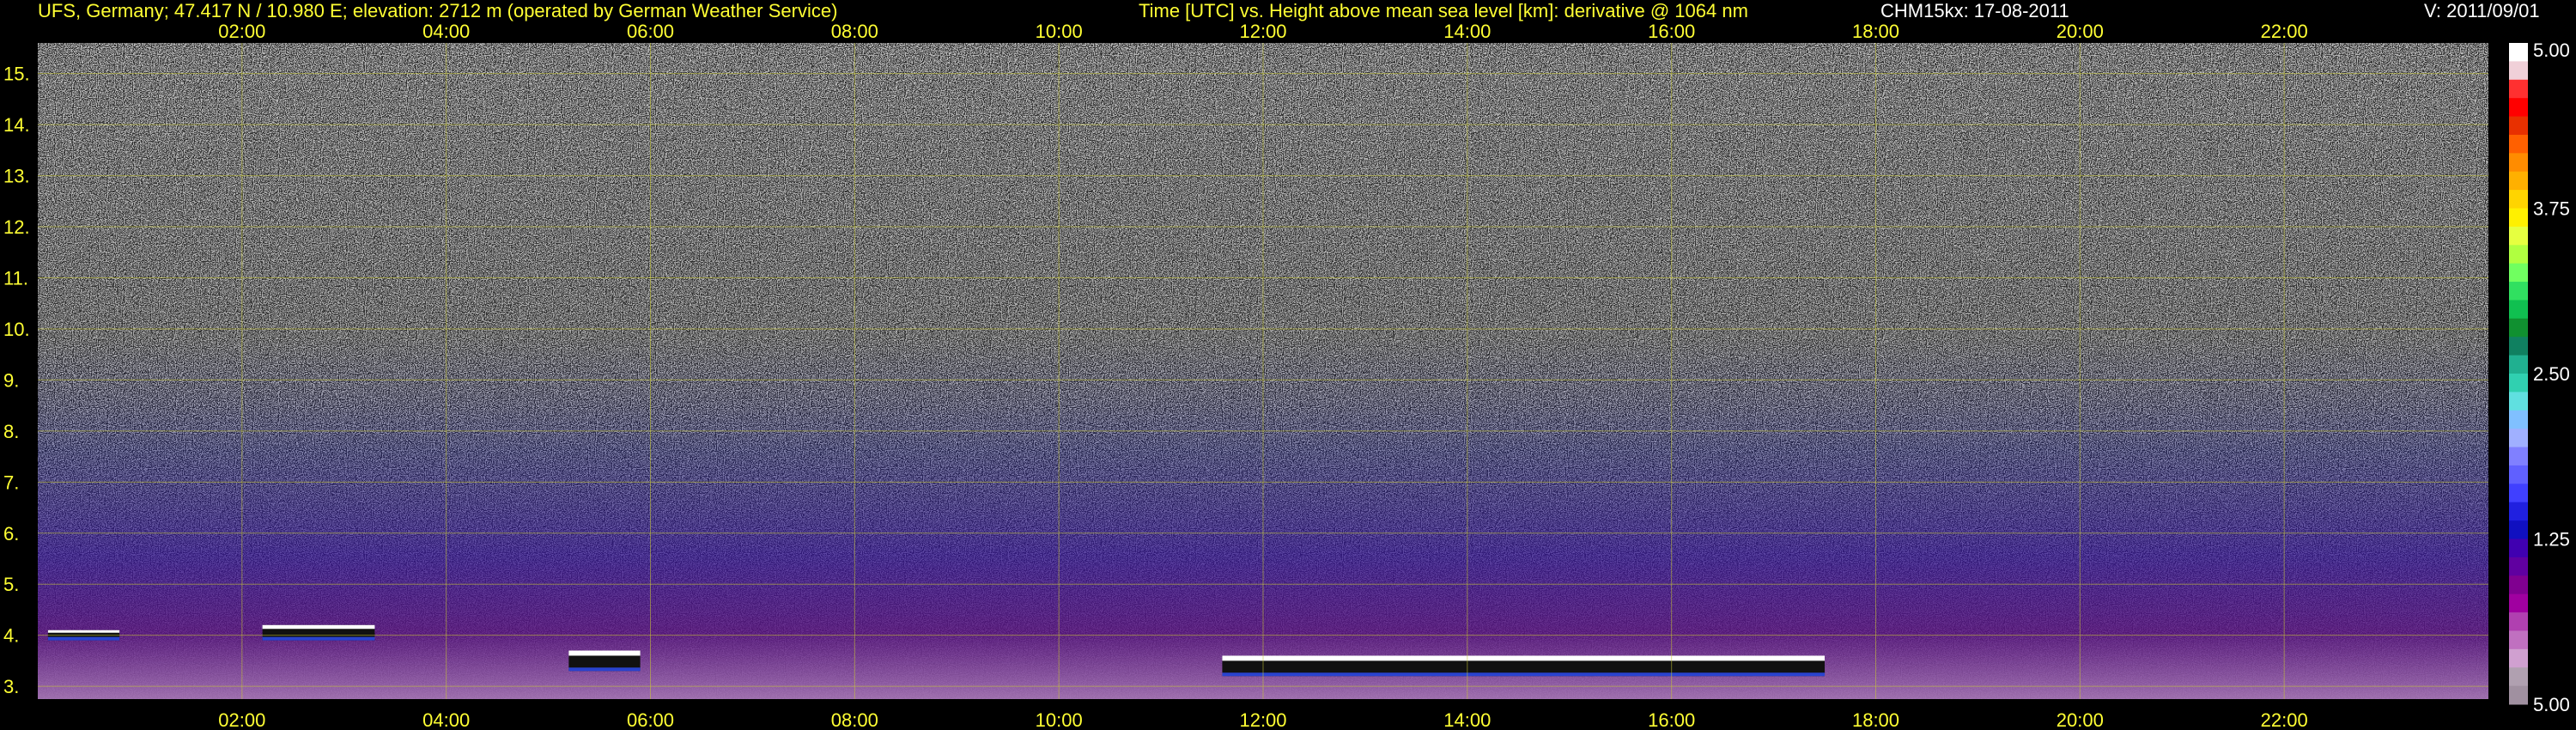  I want to click on colorbar-label: 3.75, so click(2551, 209).